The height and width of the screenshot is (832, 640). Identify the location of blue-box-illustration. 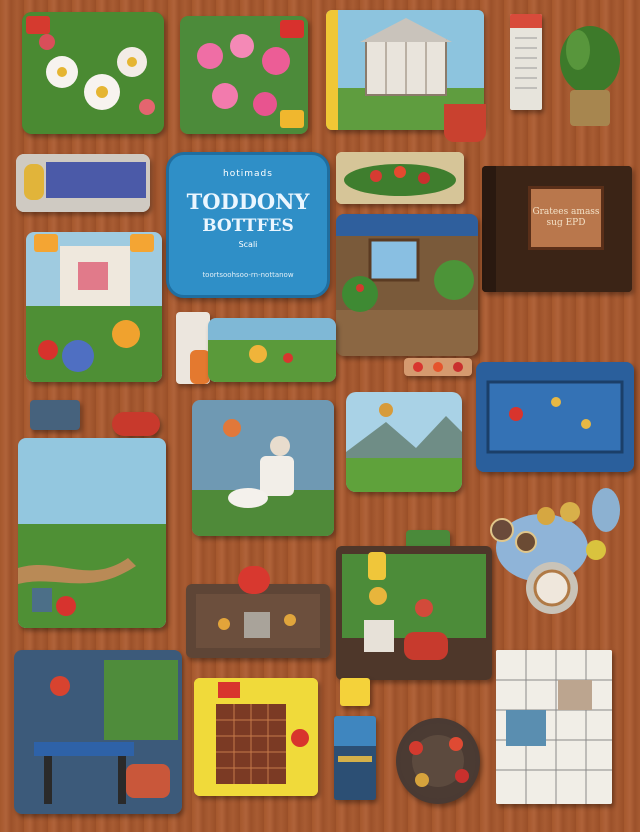
(355, 758).